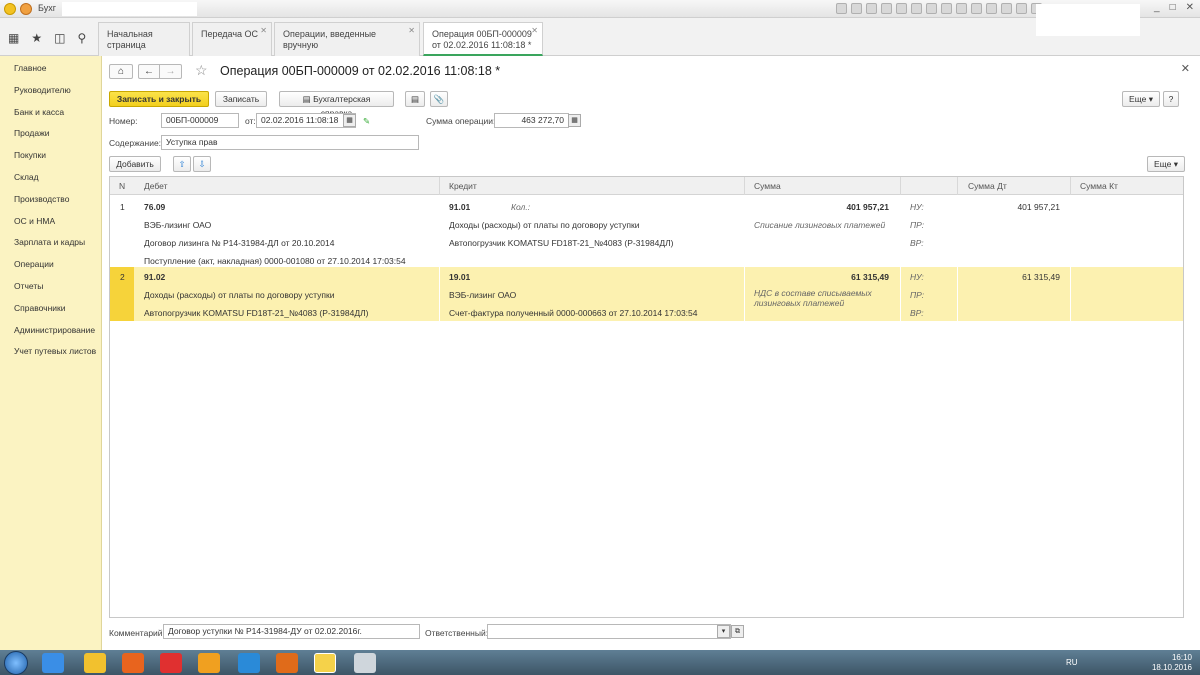 This screenshot has height=675, width=1200. I want to click on dropdown-icon: ▾, so click(723, 631).